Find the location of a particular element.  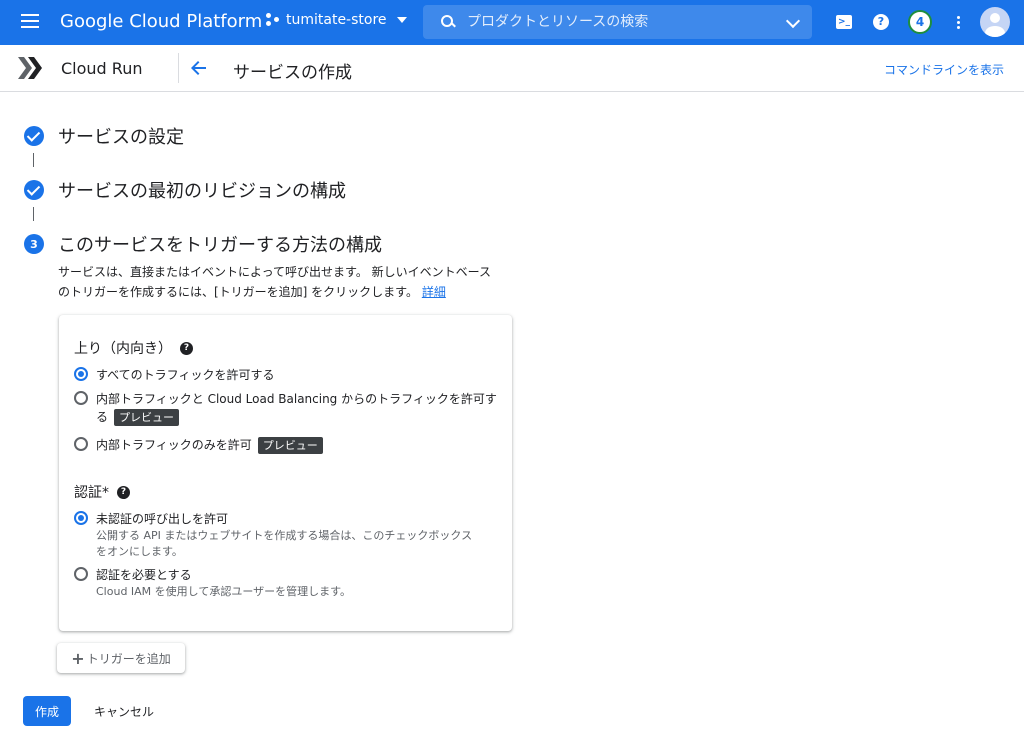

search-bar is located at coordinates (617, 22).